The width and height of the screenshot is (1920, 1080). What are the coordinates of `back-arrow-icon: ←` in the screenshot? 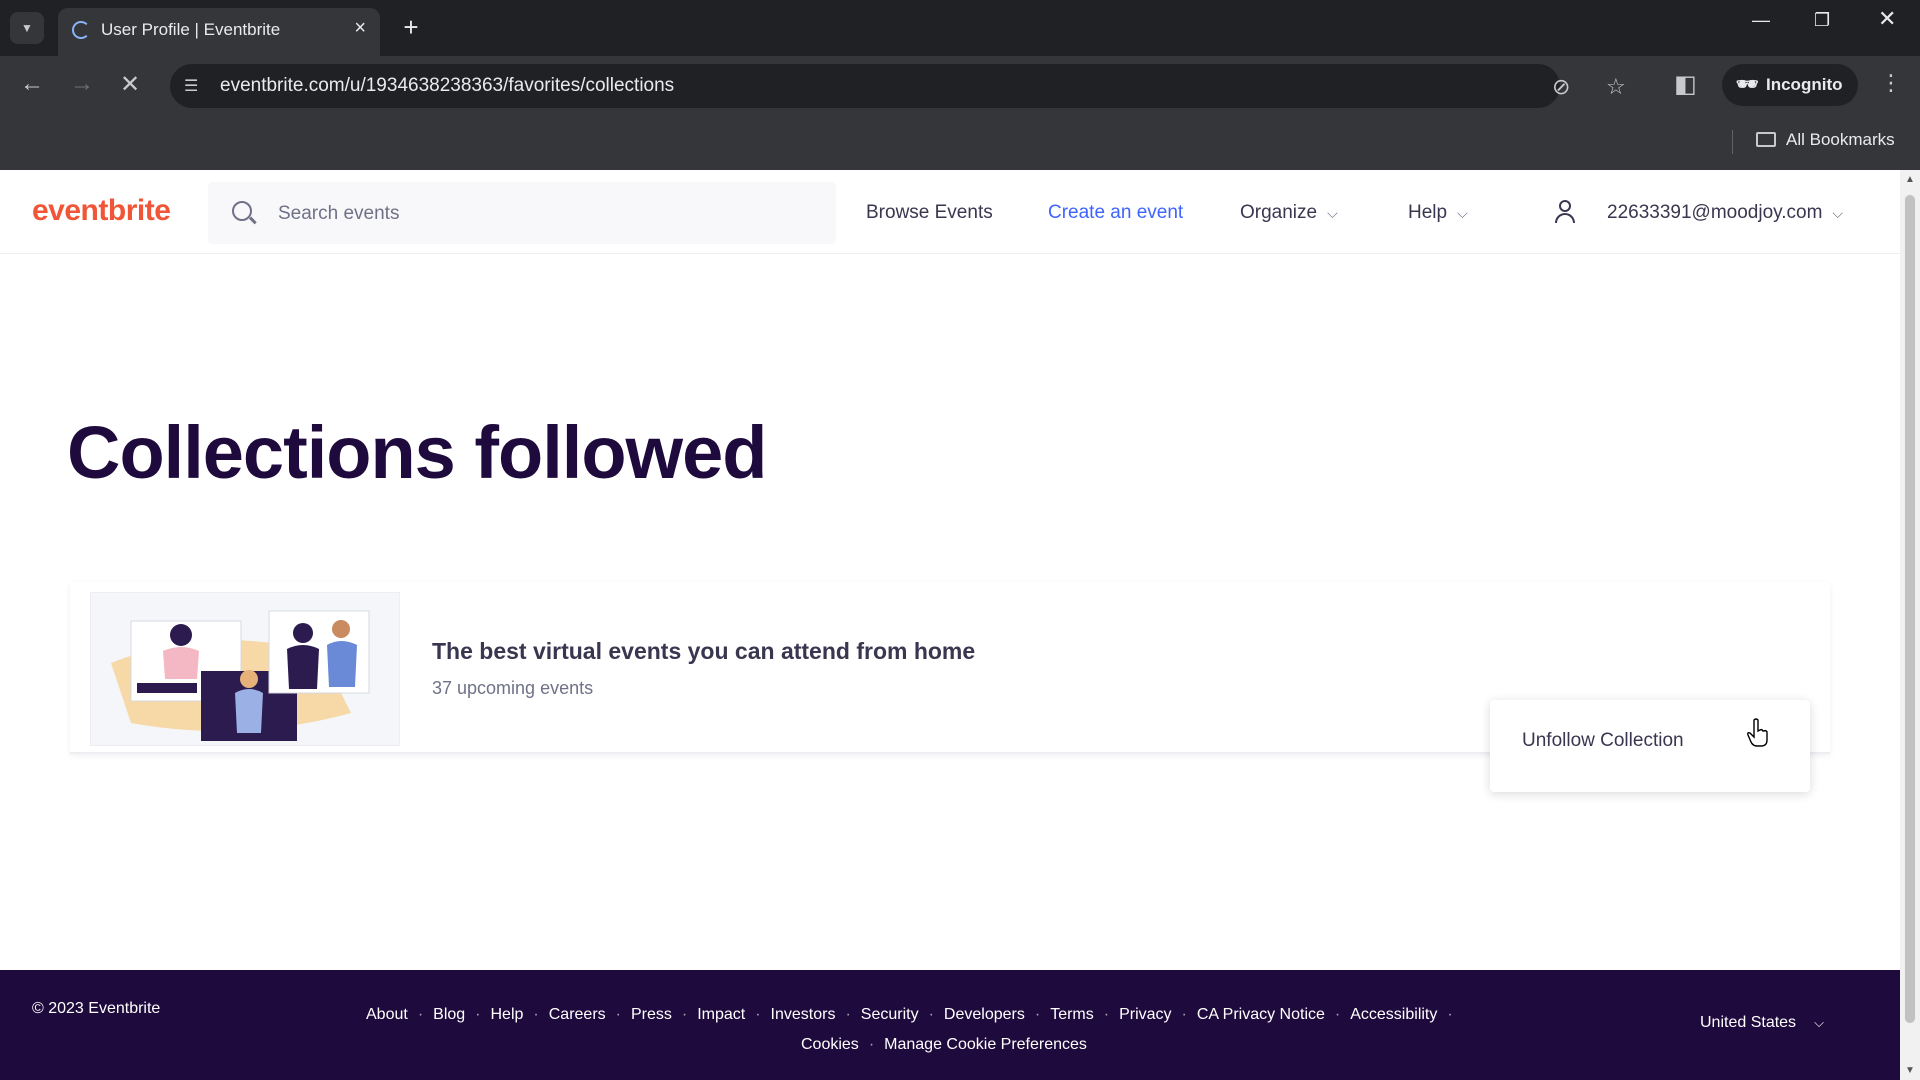 It's located at (32, 84).